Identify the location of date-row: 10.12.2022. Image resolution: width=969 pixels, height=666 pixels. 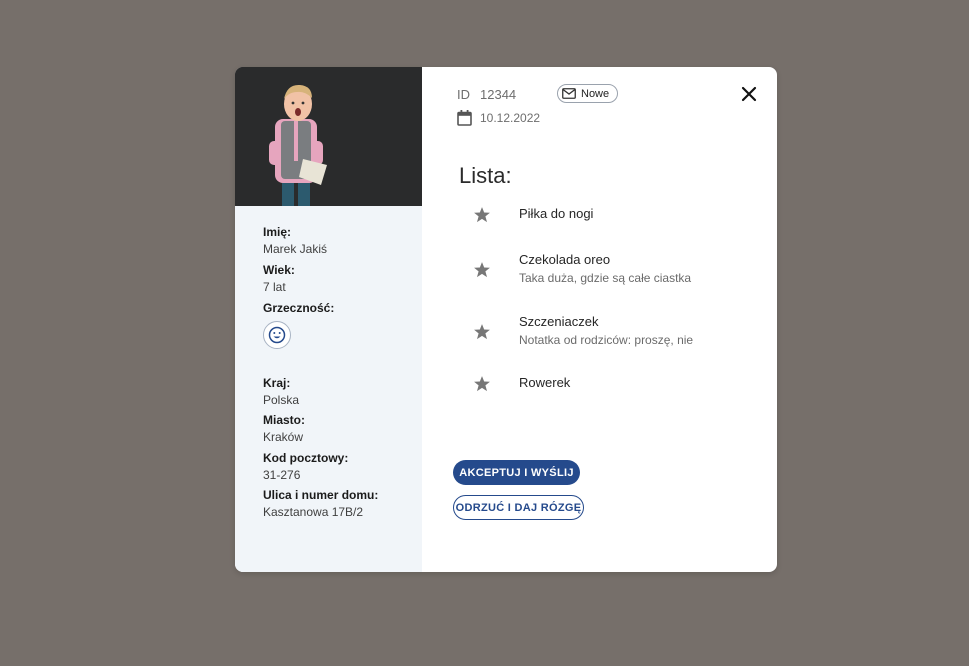
(498, 118).